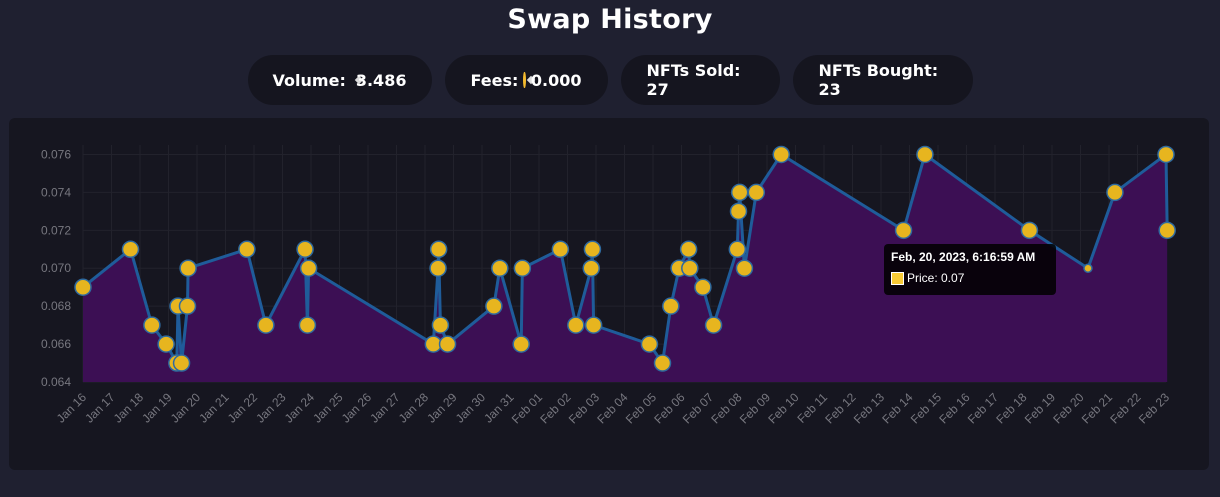  Describe the element at coordinates (726, 408) in the screenshot. I see `x-tick-label: Feb 08` at that location.